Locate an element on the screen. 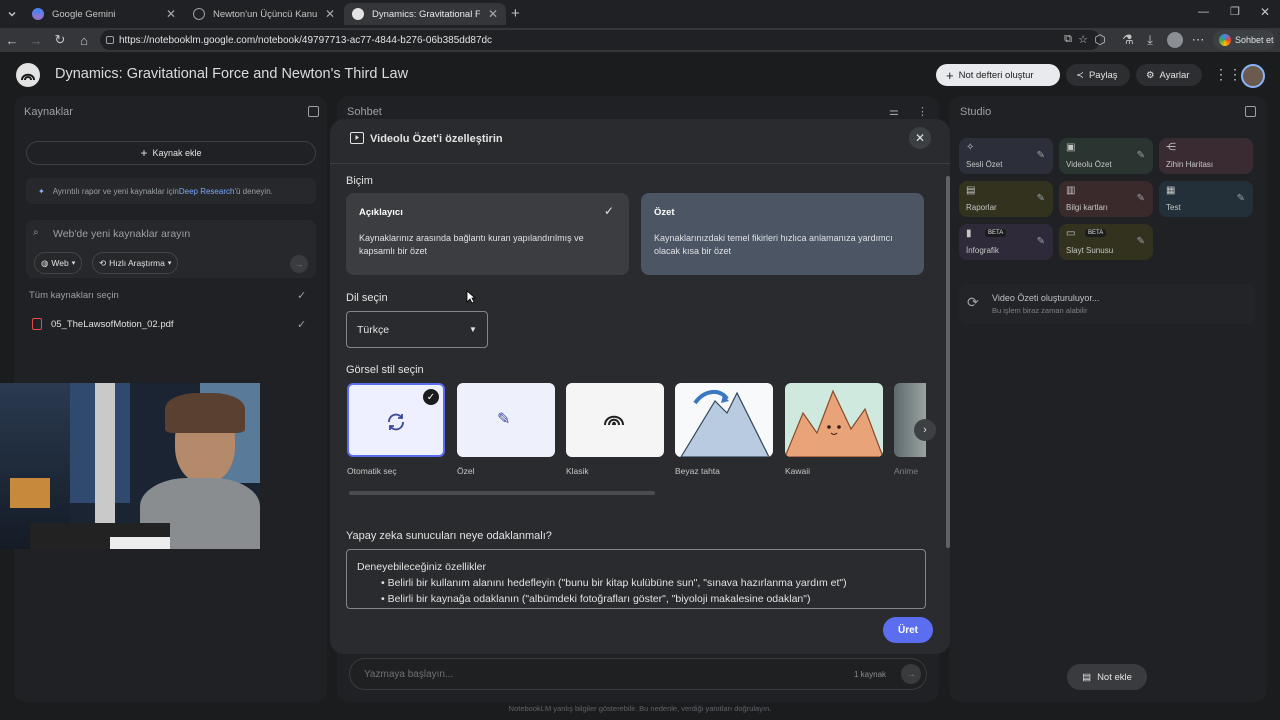 The image size is (1280, 720). deep-research-link: Deep Research is located at coordinates (207, 191).